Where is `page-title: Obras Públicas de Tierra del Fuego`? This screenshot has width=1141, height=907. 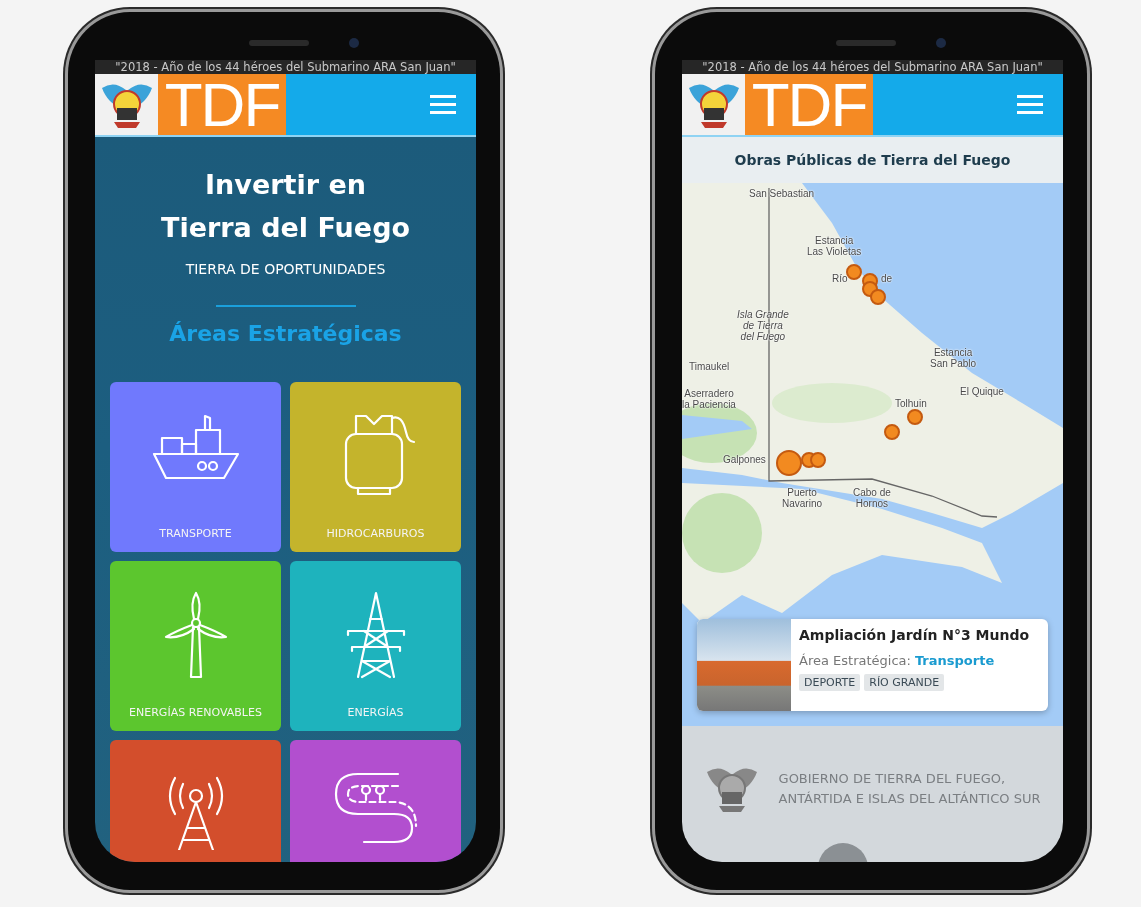 page-title: Obras Públicas de Tierra del Fuego is located at coordinates (872, 160).